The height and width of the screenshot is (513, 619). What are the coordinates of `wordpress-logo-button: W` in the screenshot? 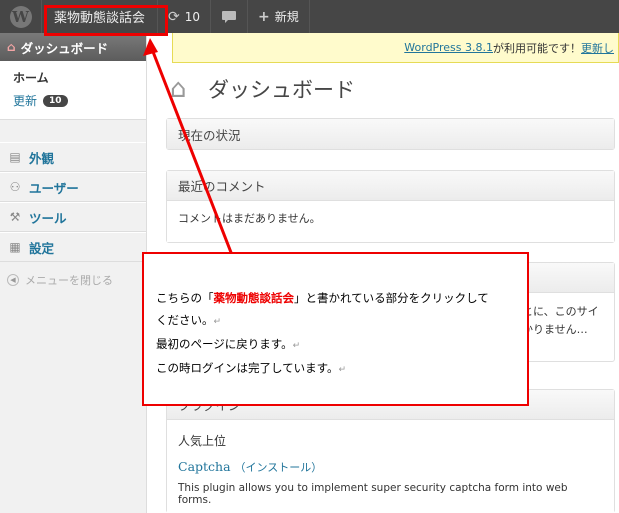 It's located at (21, 16).